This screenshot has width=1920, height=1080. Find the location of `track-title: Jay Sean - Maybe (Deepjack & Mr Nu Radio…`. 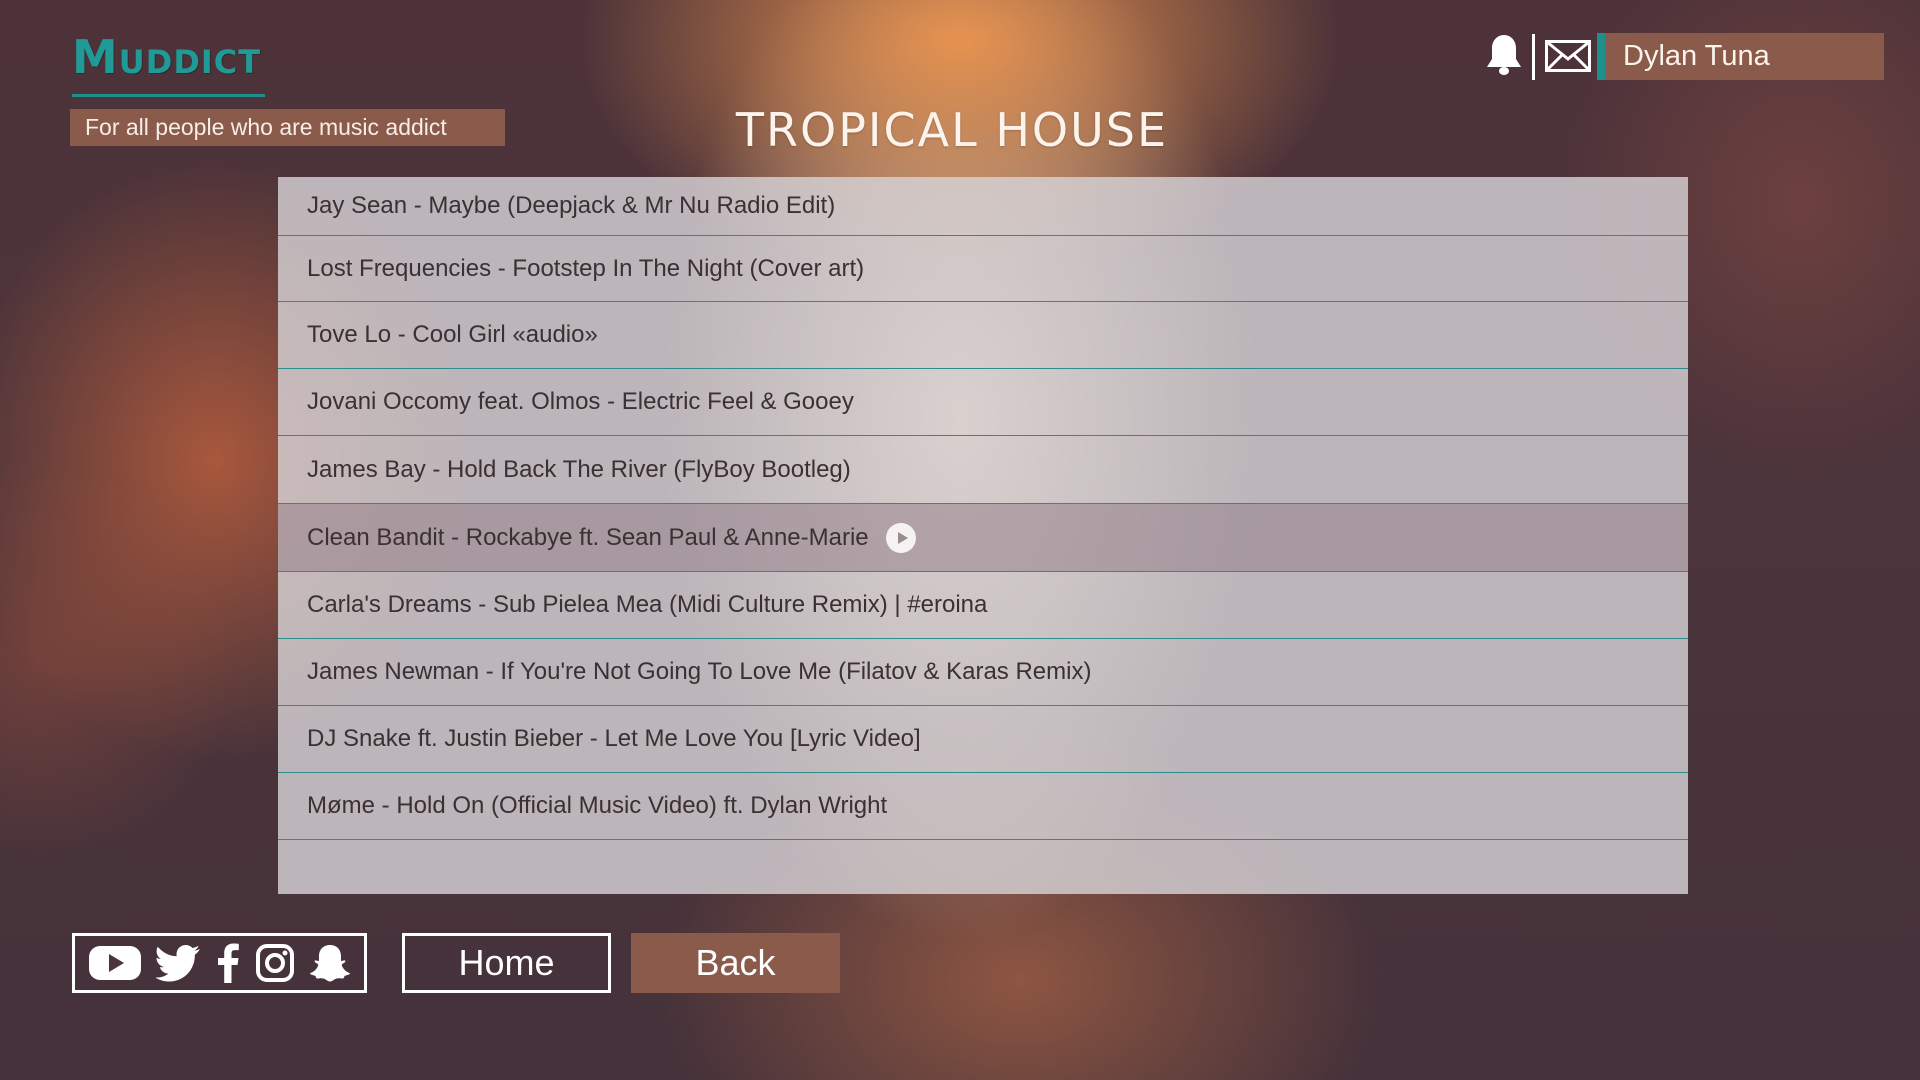

track-title: Jay Sean - Maybe (Deepjack & Mr Nu Radio… is located at coordinates (571, 205).